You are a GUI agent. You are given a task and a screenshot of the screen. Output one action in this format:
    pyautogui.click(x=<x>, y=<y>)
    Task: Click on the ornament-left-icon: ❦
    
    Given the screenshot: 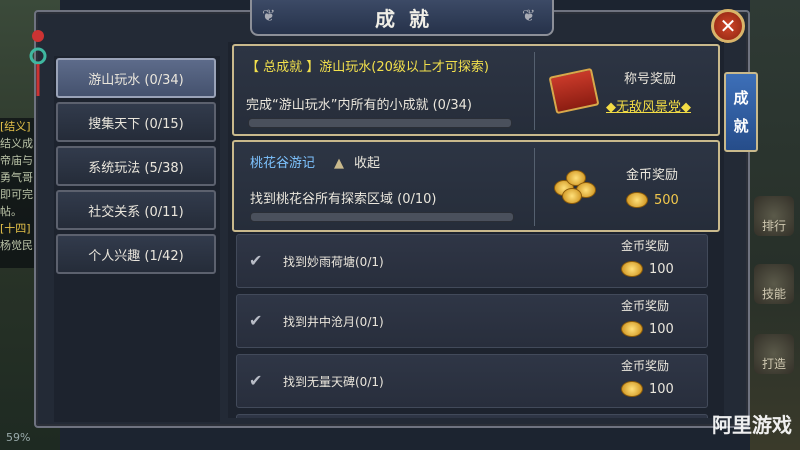 What is the action you would take?
    pyautogui.click(x=269, y=15)
    